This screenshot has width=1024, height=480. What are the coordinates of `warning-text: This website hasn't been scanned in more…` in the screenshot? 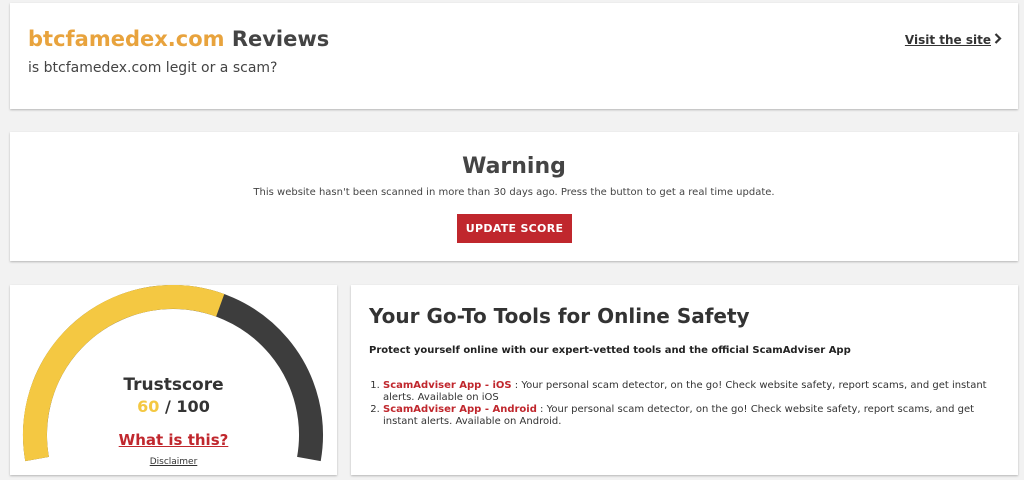 It's located at (514, 192).